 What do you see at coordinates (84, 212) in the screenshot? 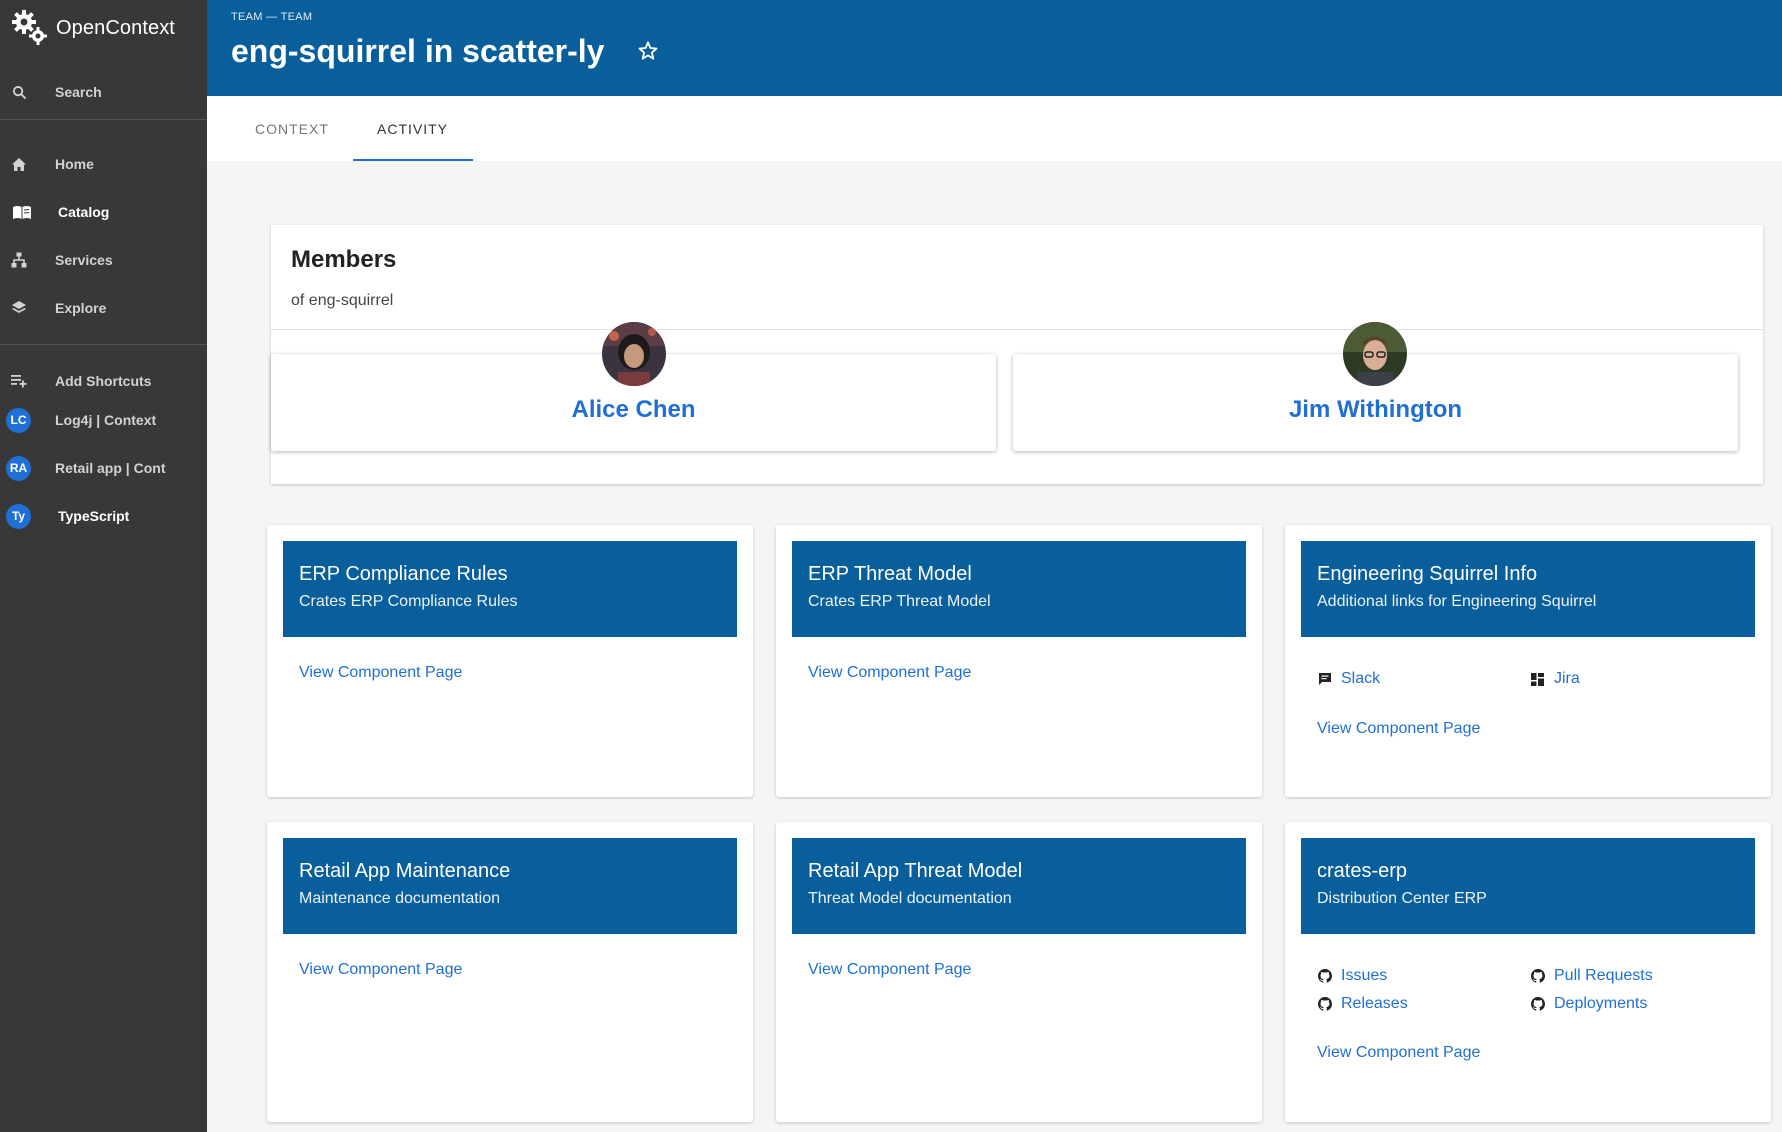
I see `sidebar-item-label: Catalog` at bounding box center [84, 212].